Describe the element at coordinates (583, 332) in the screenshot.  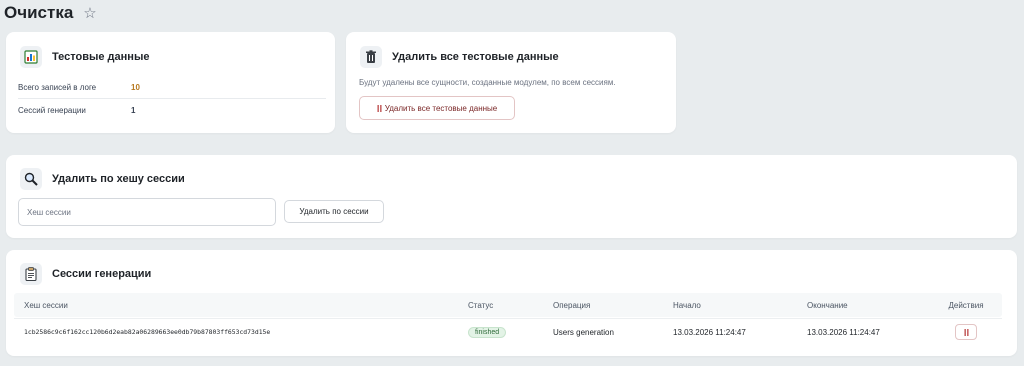
I see `operation-cell: Users generation` at that location.